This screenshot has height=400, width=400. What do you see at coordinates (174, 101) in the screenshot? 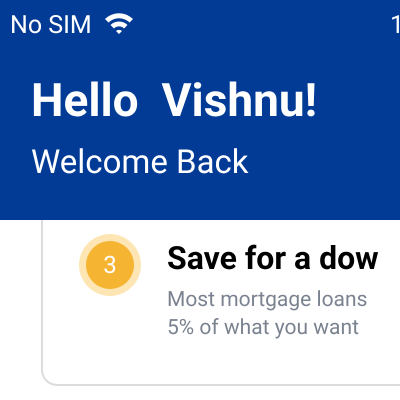
I see `greeting-title: Hello Vishnu!` at bounding box center [174, 101].